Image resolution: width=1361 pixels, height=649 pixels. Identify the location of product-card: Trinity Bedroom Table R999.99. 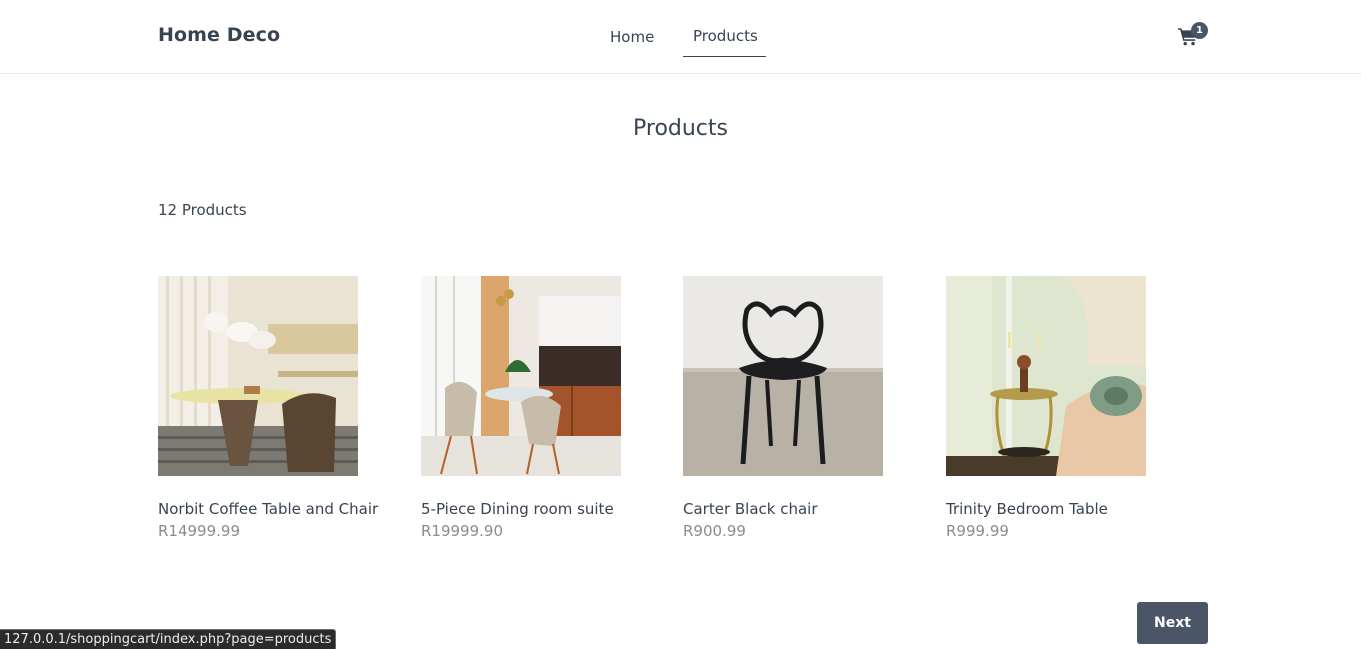
(1061, 408).